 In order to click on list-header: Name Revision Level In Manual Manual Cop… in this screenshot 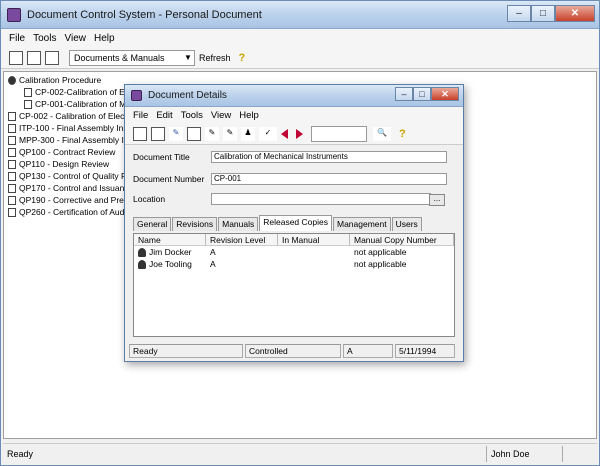, I will do `click(294, 240)`.